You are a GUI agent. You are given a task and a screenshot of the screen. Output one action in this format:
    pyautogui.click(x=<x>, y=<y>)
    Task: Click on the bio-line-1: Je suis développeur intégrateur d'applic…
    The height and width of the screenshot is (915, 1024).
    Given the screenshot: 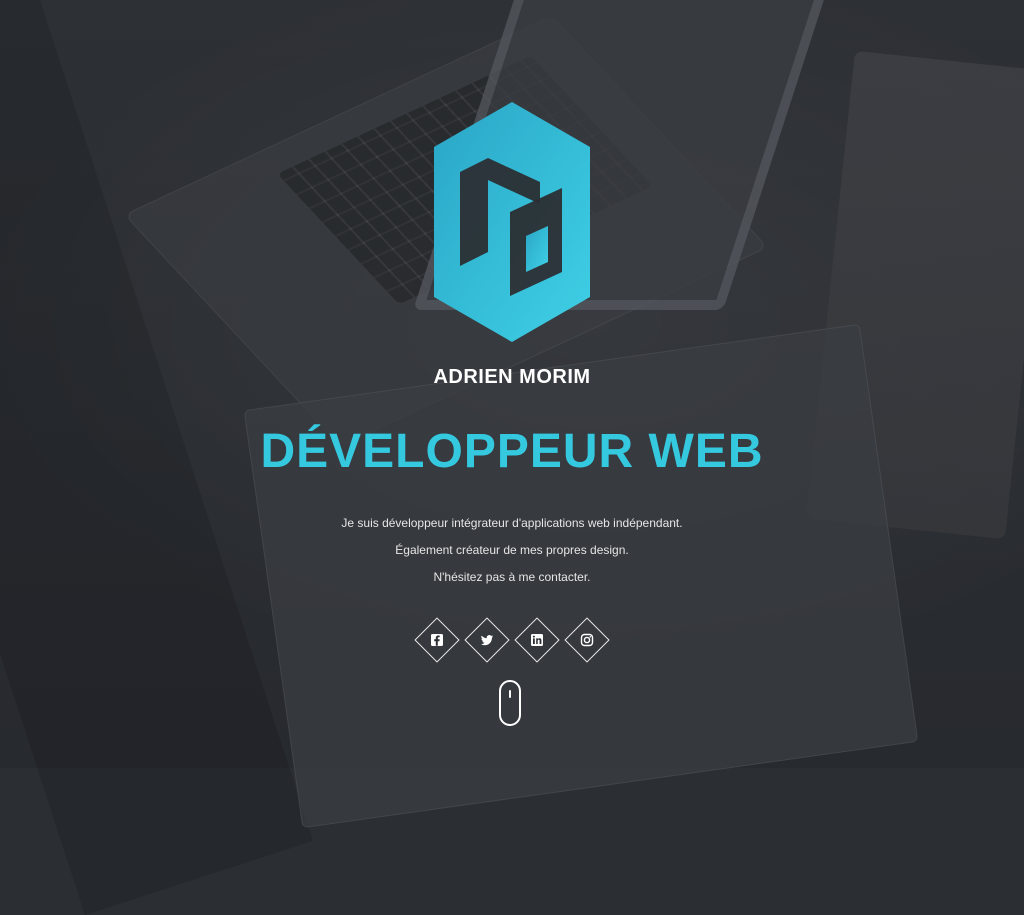 What is the action you would take?
    pyautogui.click(x=512, y=523)
    